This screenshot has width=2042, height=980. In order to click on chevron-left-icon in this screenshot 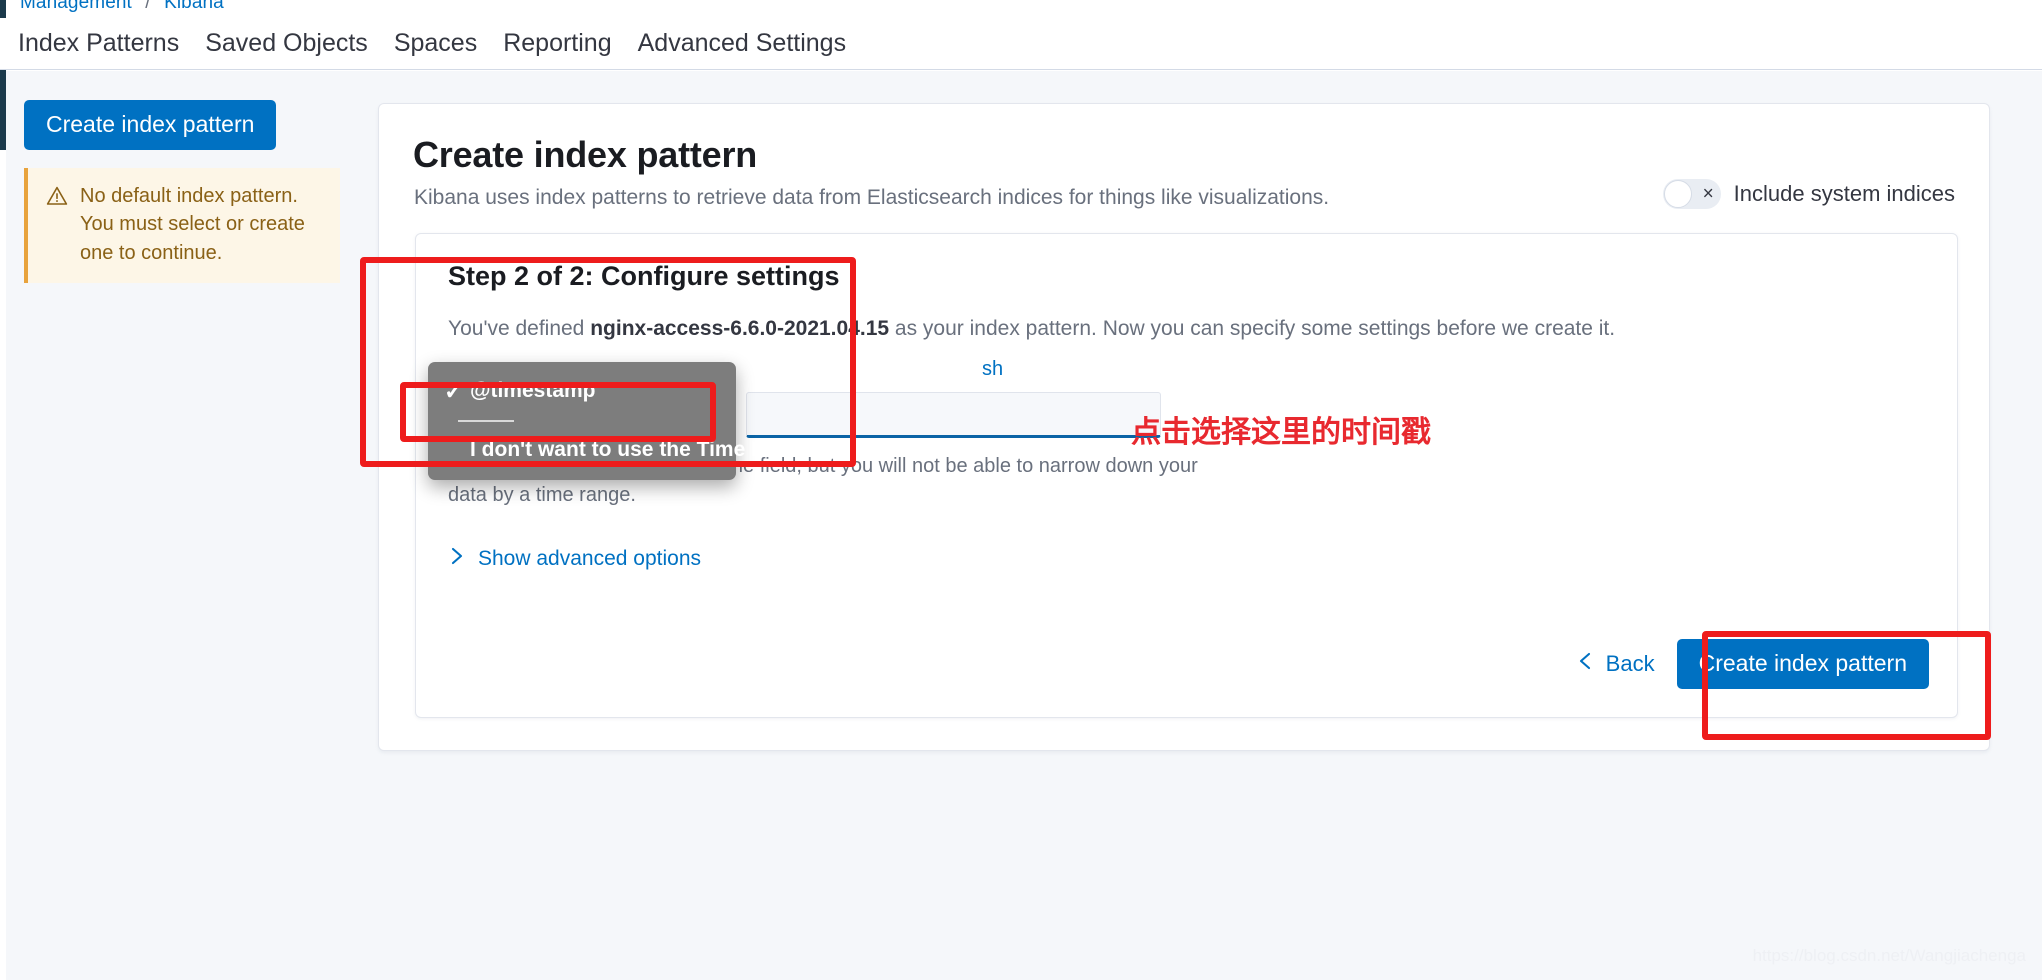, I will do `click(1585, 664)`.